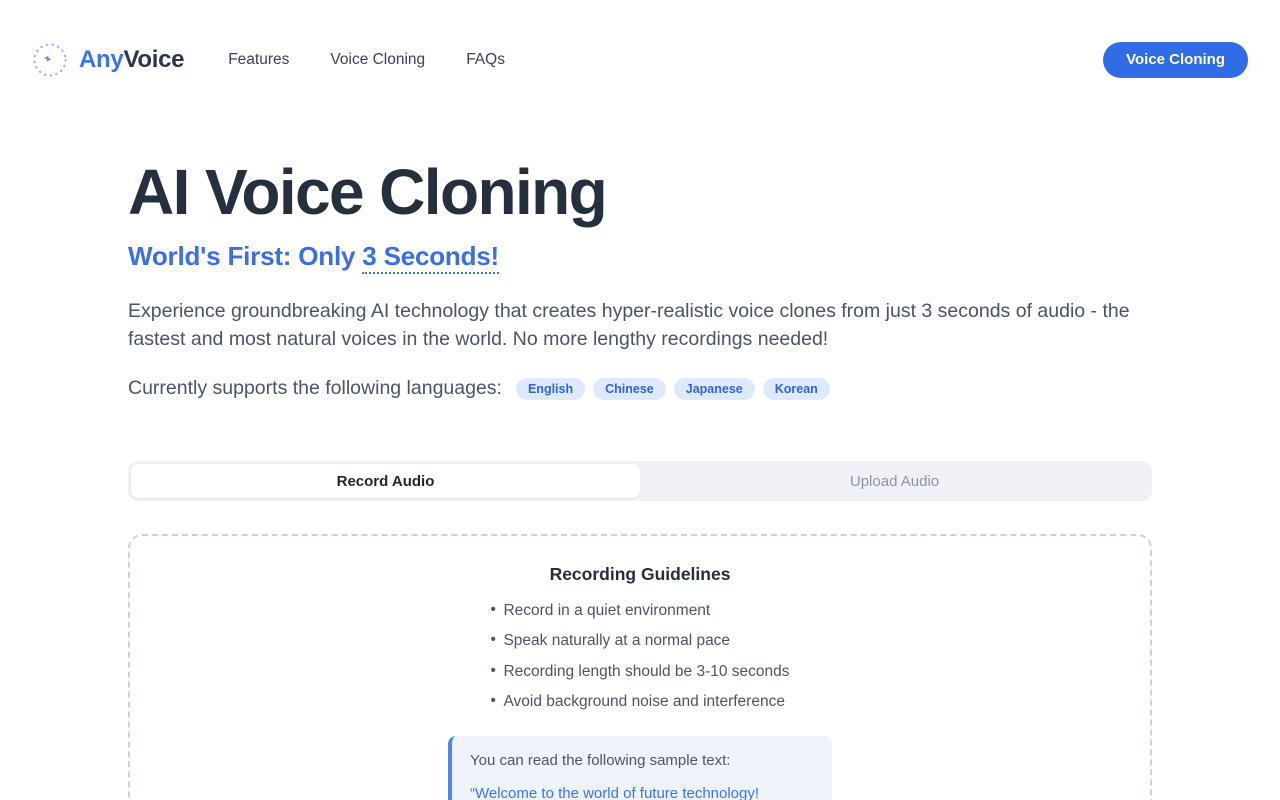 The height and width of the screenshot is (800, 1280). What do you see at coordinates (550, 389) in the screenshot?
I see `language-badge-english: English` at bounding box center [550, 389].